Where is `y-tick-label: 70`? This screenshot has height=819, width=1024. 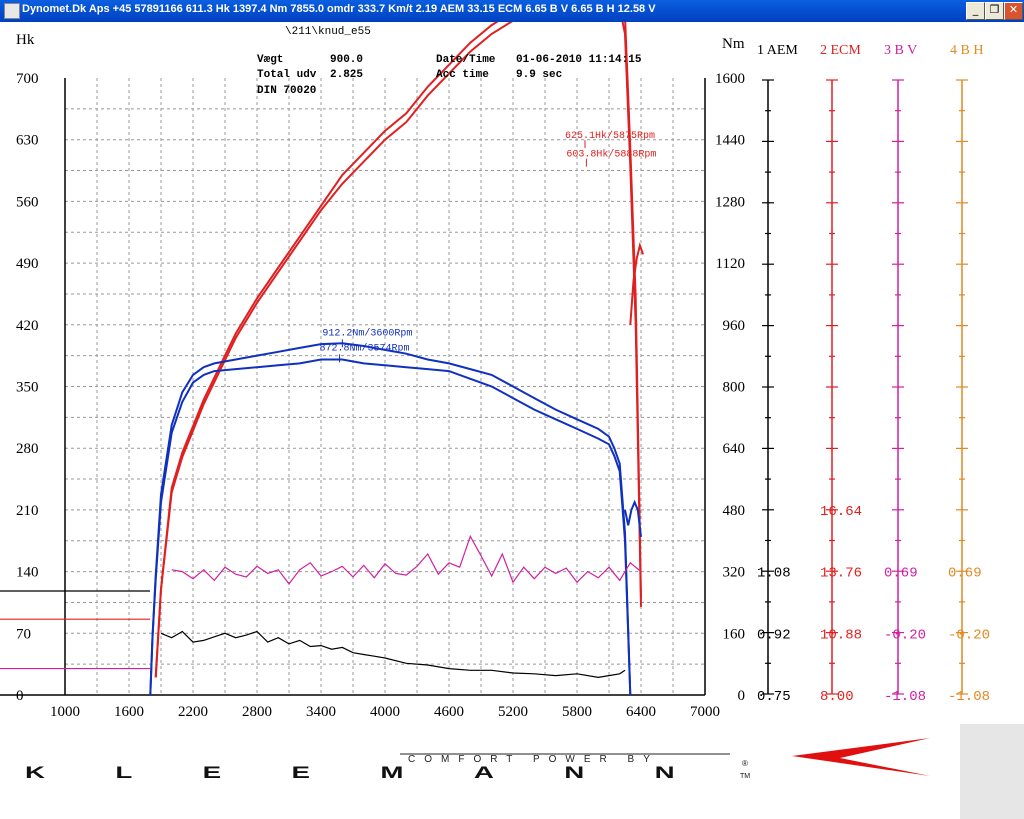
y-tick-label: 70 is located at coordinates (23, 634).